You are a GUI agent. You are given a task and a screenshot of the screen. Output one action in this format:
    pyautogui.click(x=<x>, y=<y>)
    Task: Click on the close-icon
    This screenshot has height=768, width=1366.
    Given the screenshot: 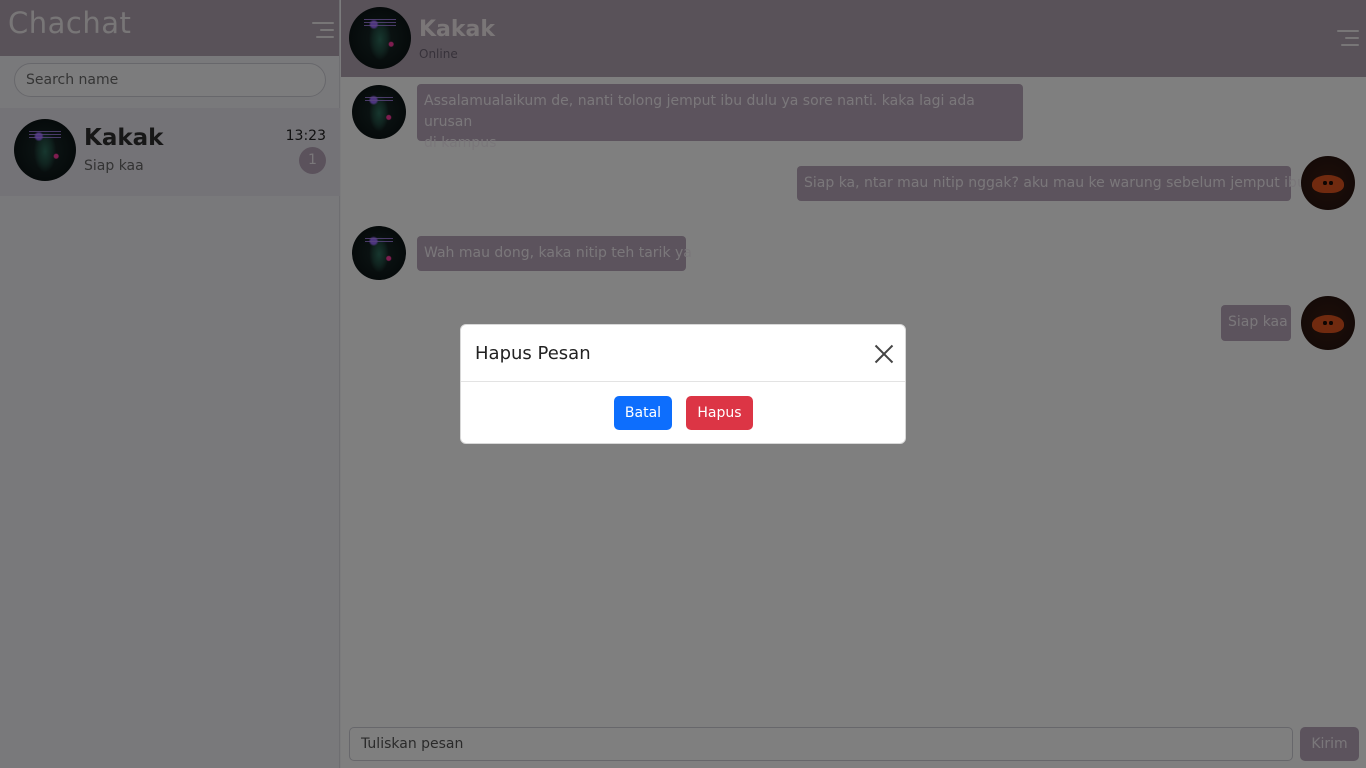 What is the action you would take?
    pyautogui.click(x=884, y=354)
    